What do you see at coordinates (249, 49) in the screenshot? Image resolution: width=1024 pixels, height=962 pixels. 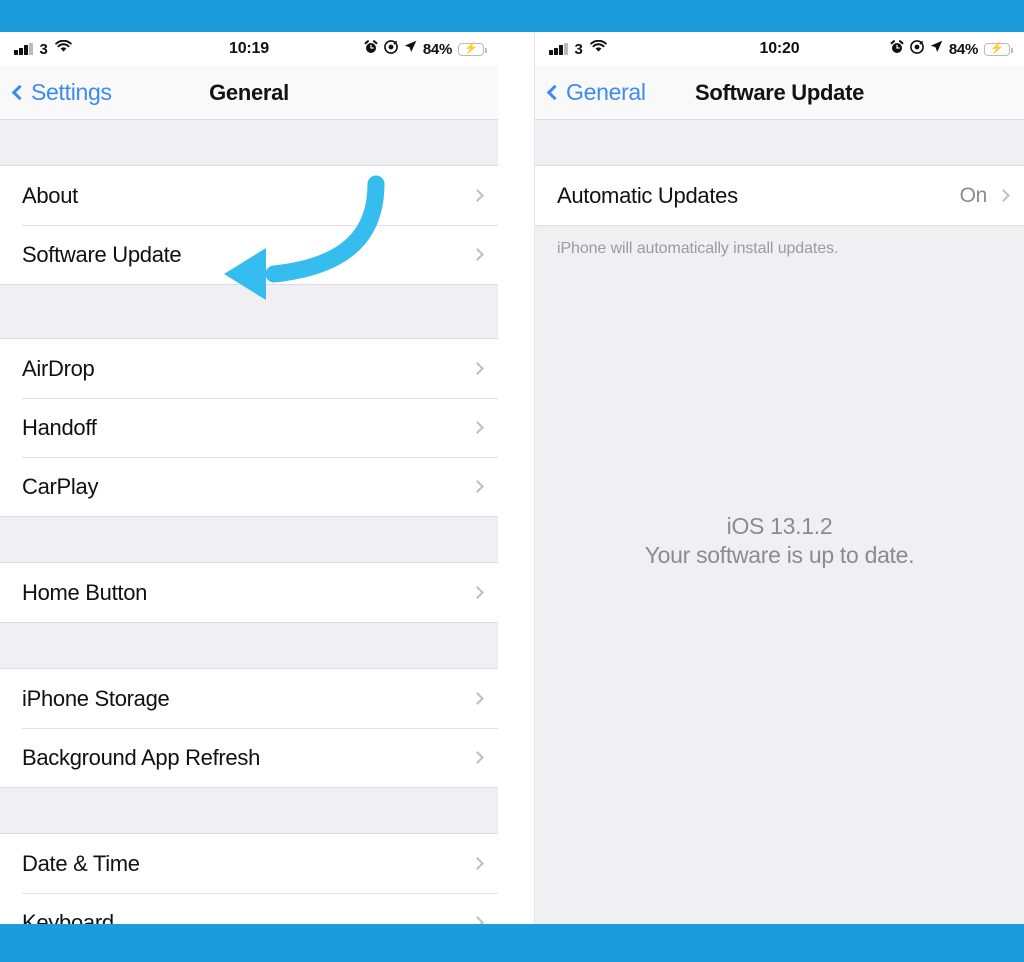 I see `left-status-bar: 3 10:19 84% ⚡` at bounding box center [249, 49].